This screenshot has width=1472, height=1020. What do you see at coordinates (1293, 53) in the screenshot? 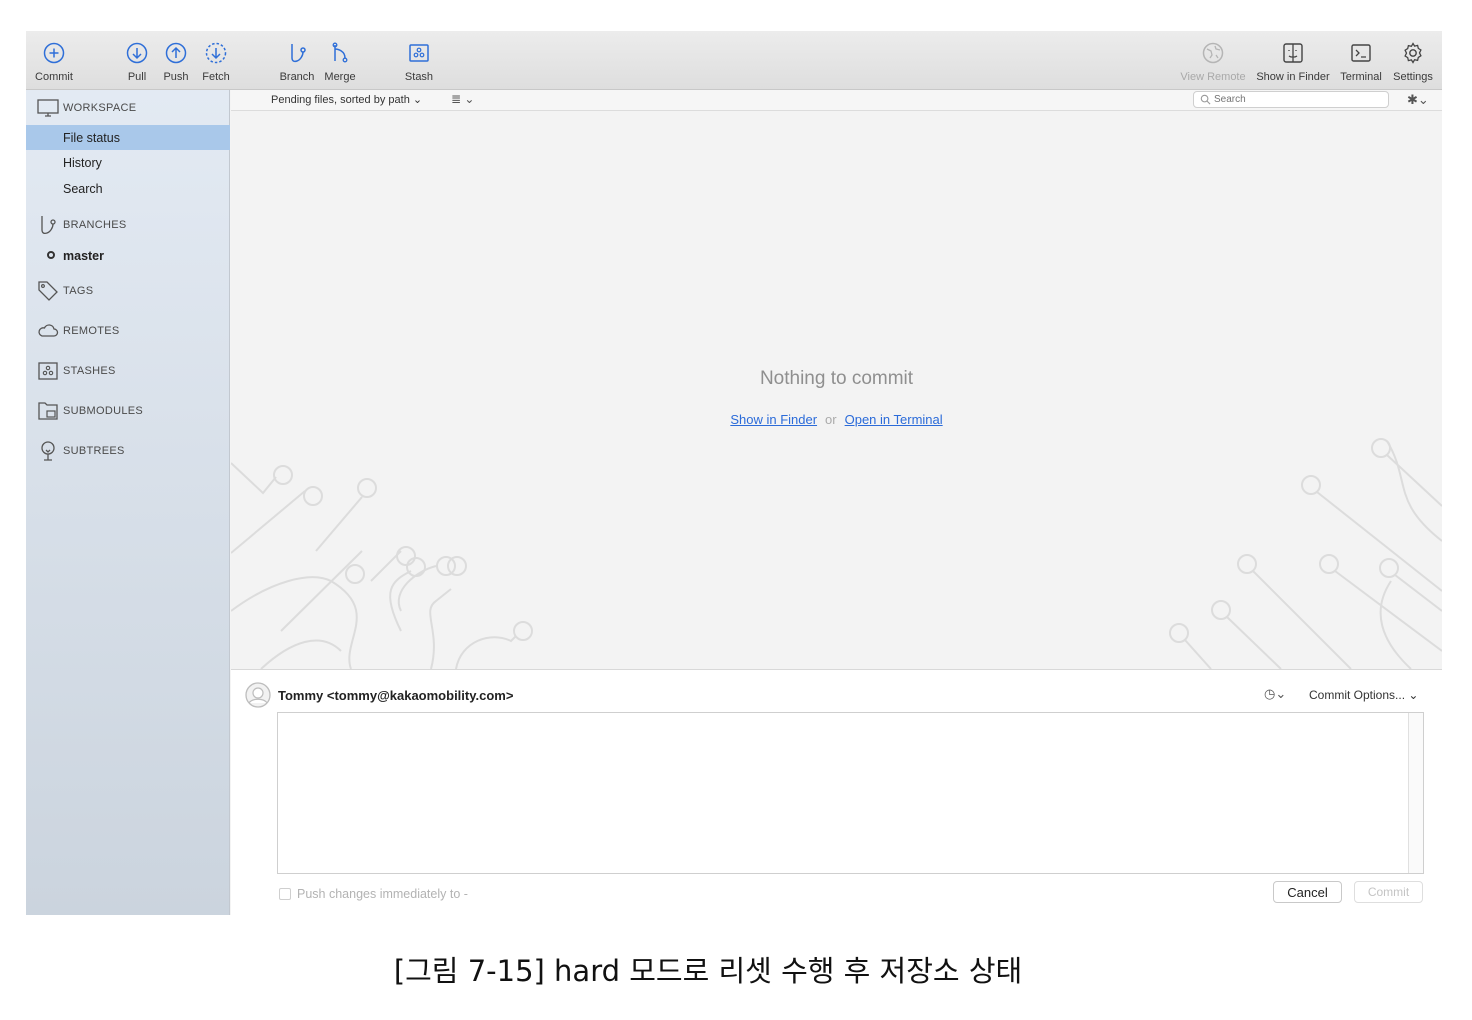
I see `finder-icon` at bounding box center [1293, 53].